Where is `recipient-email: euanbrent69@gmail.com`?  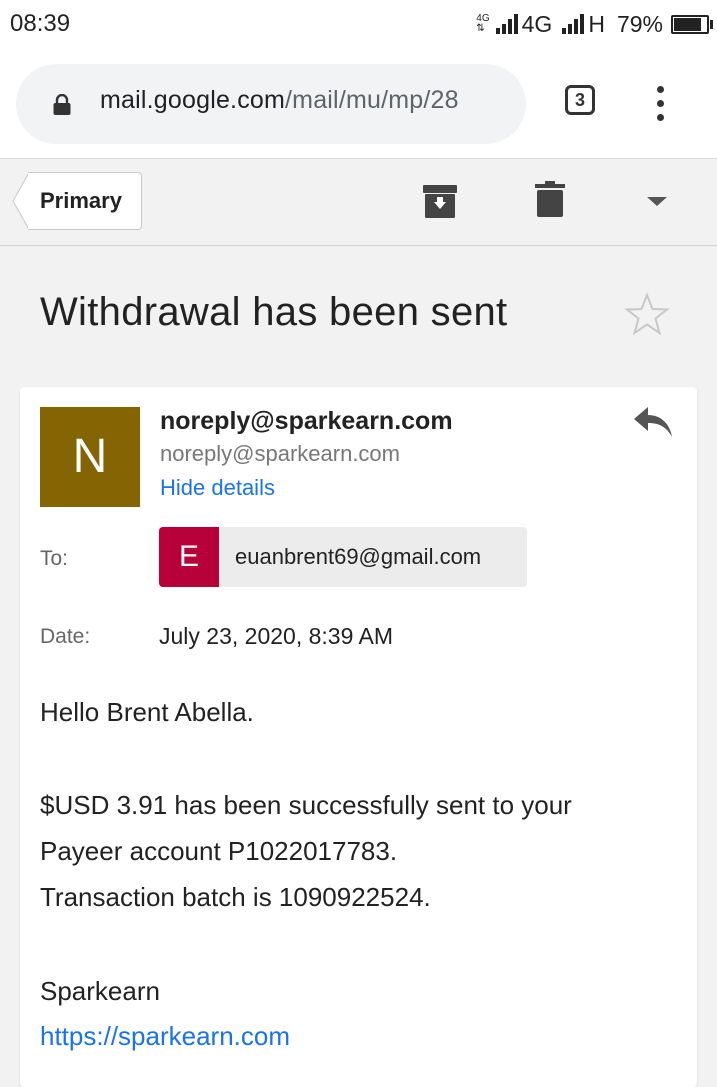
recipient-email: euanbrent69@gmail.com is located at coordinates (358, 556).